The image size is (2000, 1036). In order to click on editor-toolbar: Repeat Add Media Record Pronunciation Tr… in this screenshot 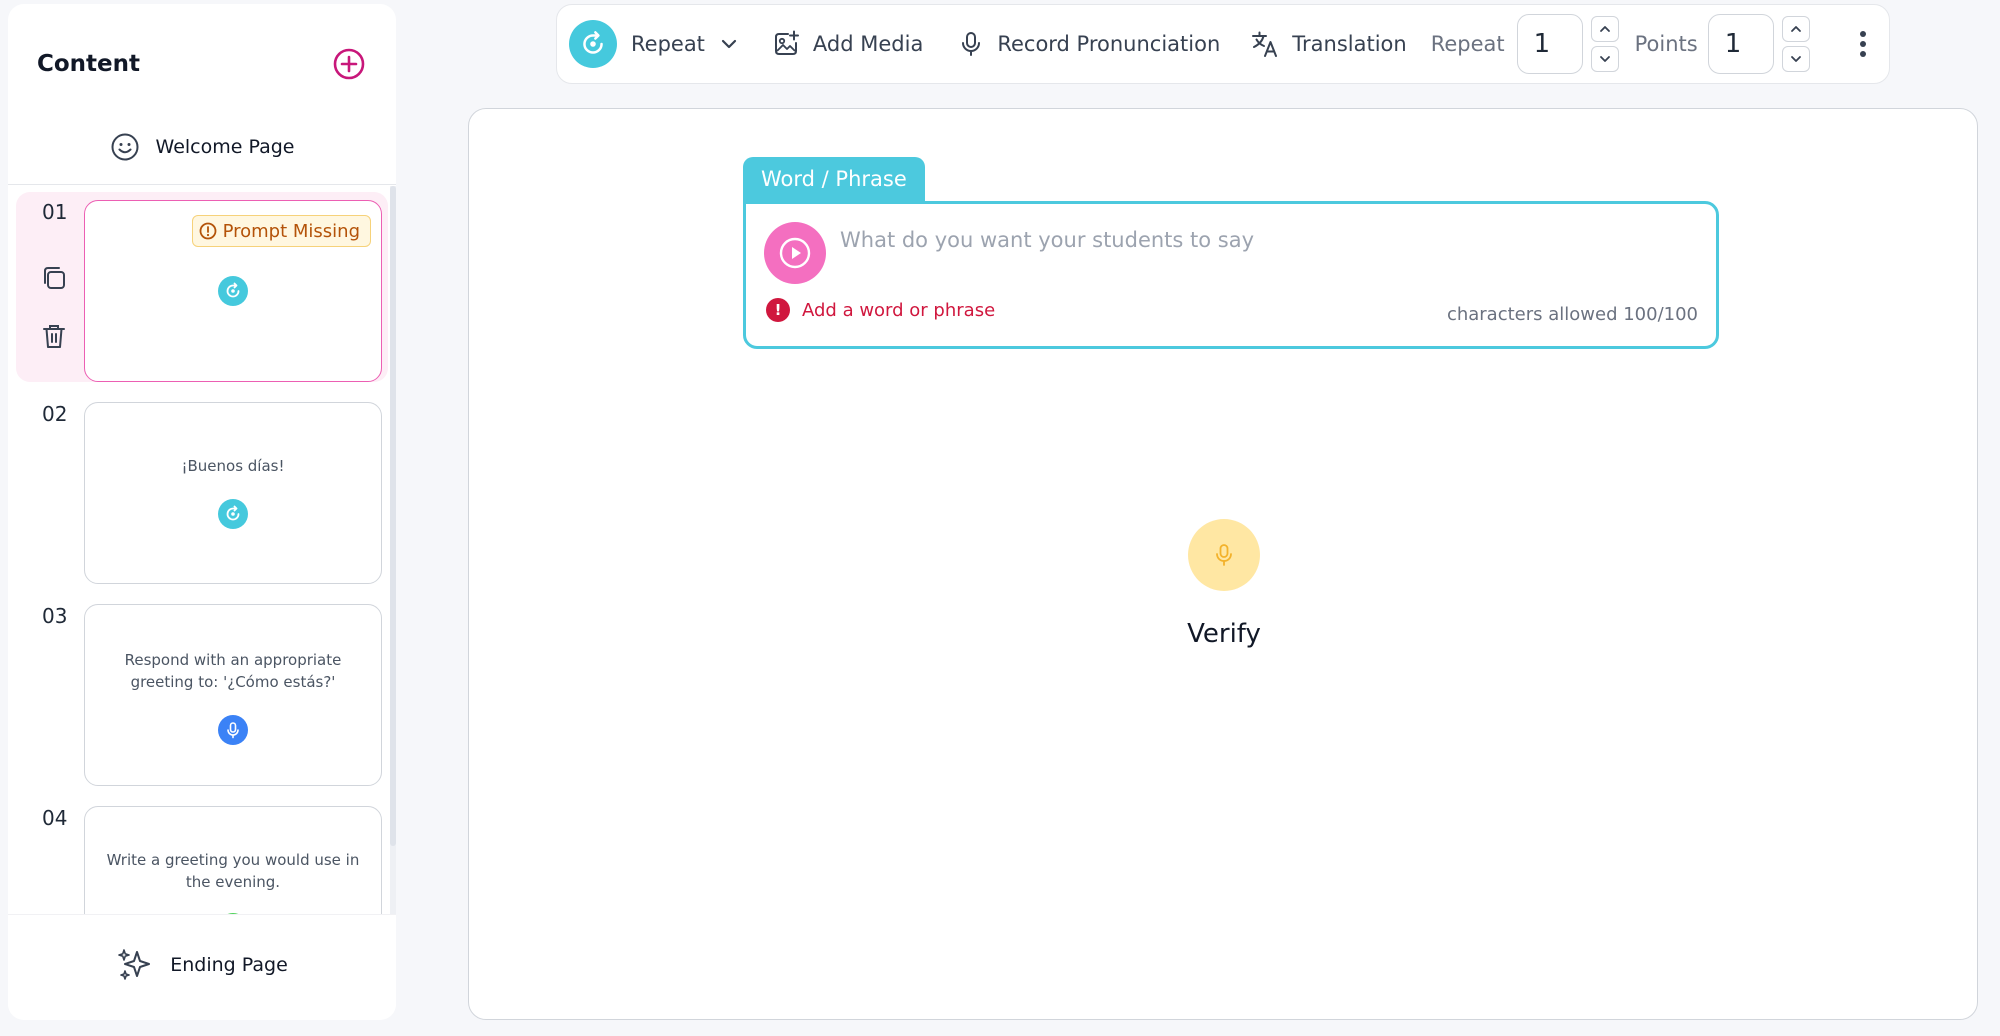, I will do `click(1223, 44)`.